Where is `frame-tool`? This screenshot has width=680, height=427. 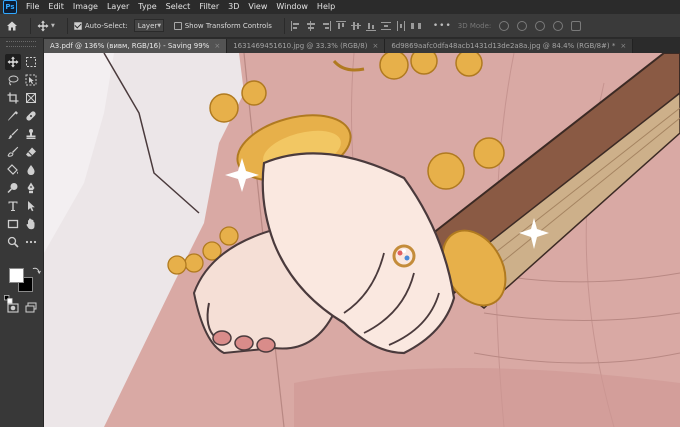 frame-tool is located at coordinates (31, 98).